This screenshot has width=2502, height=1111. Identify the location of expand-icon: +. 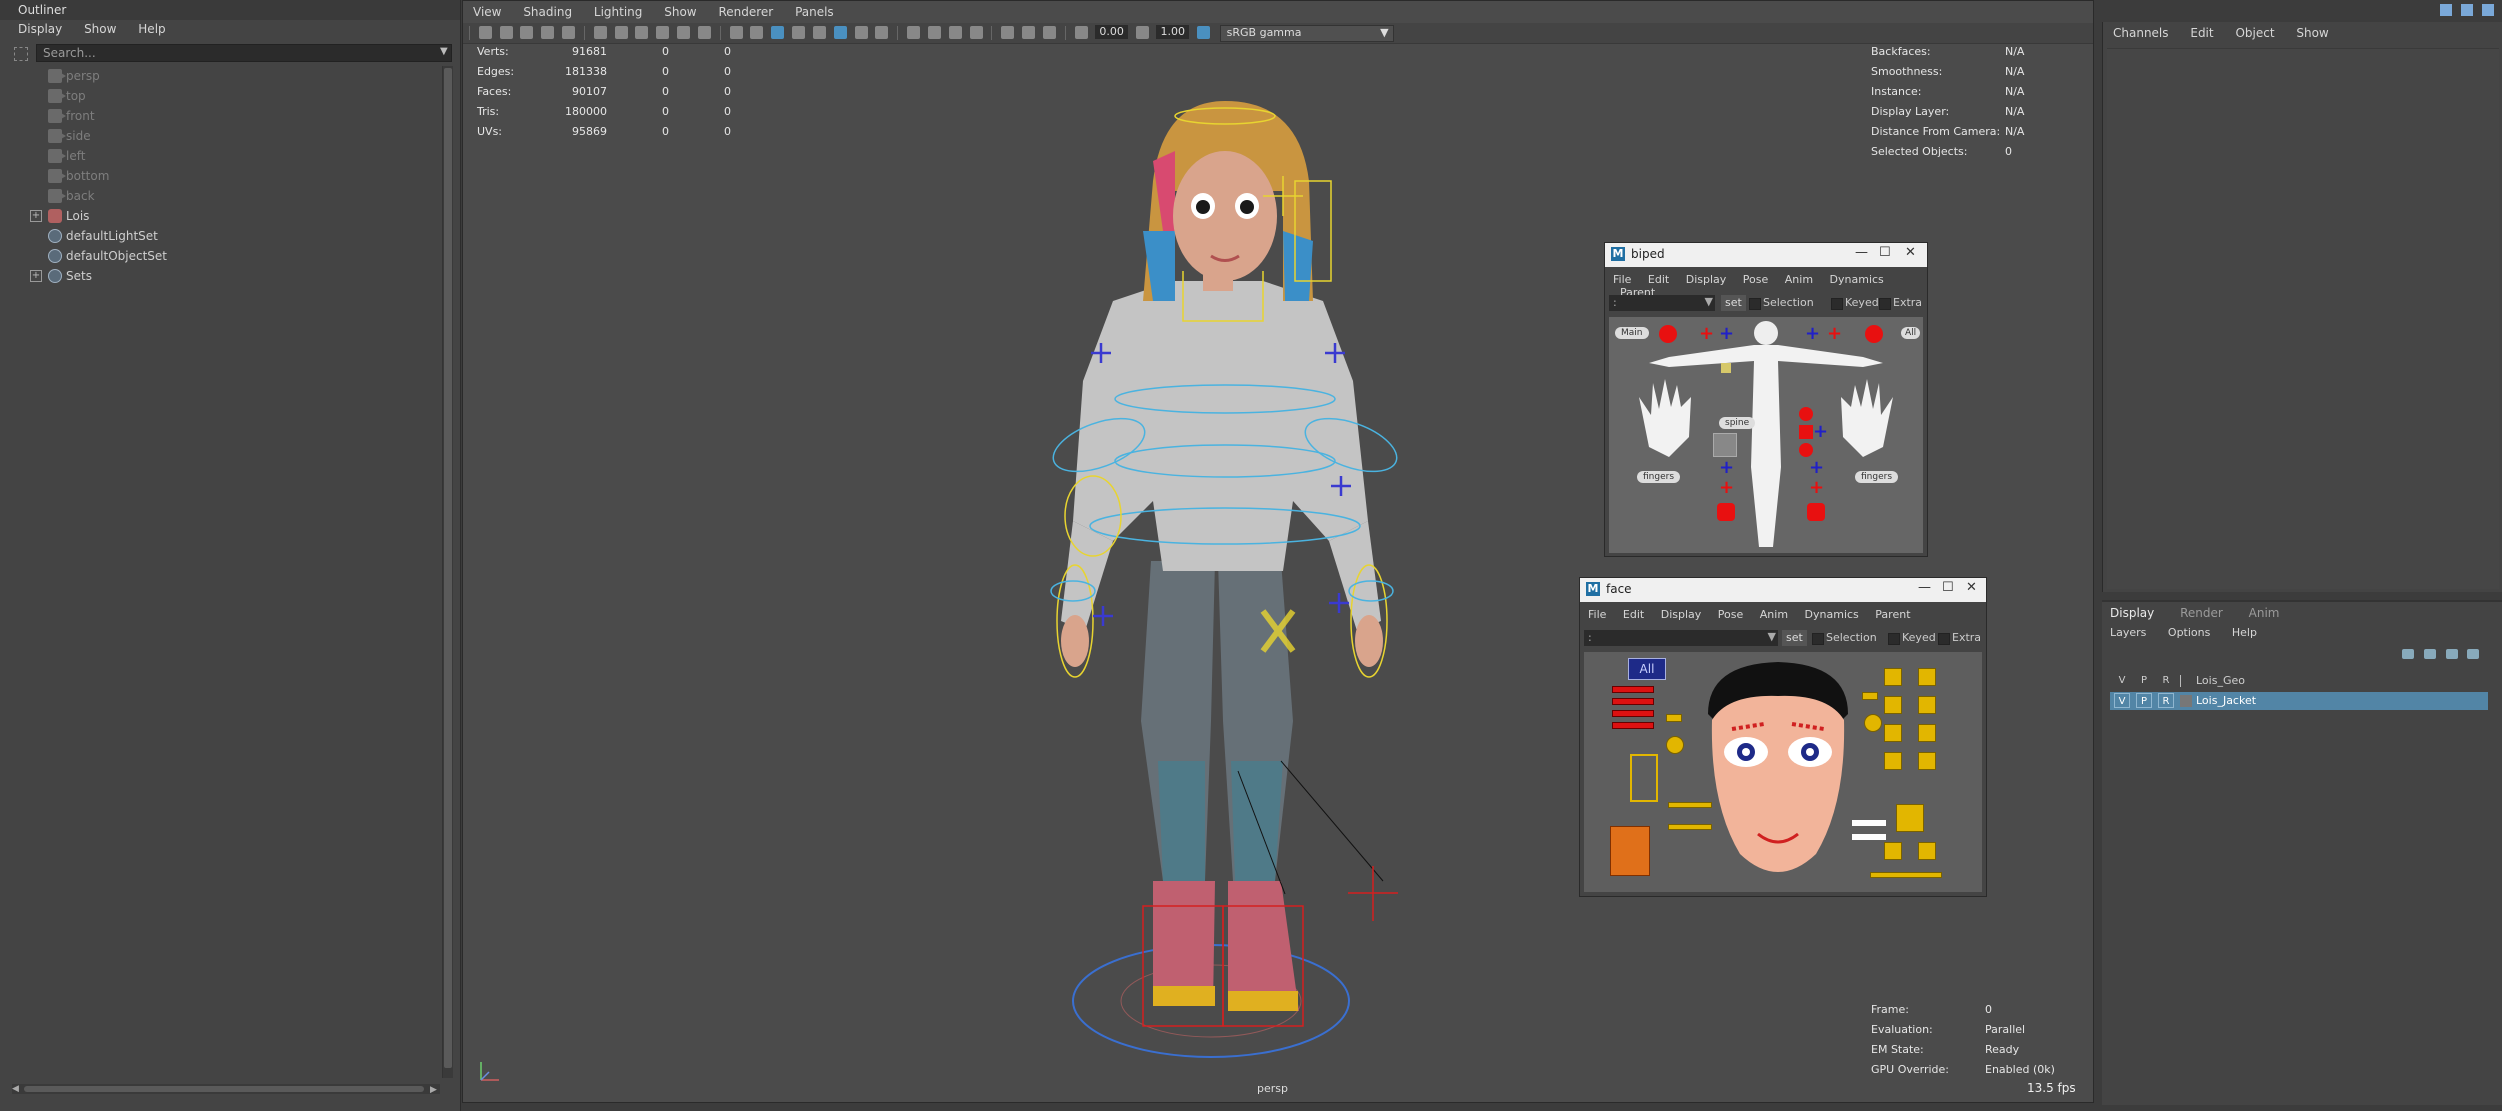
(36, 276).